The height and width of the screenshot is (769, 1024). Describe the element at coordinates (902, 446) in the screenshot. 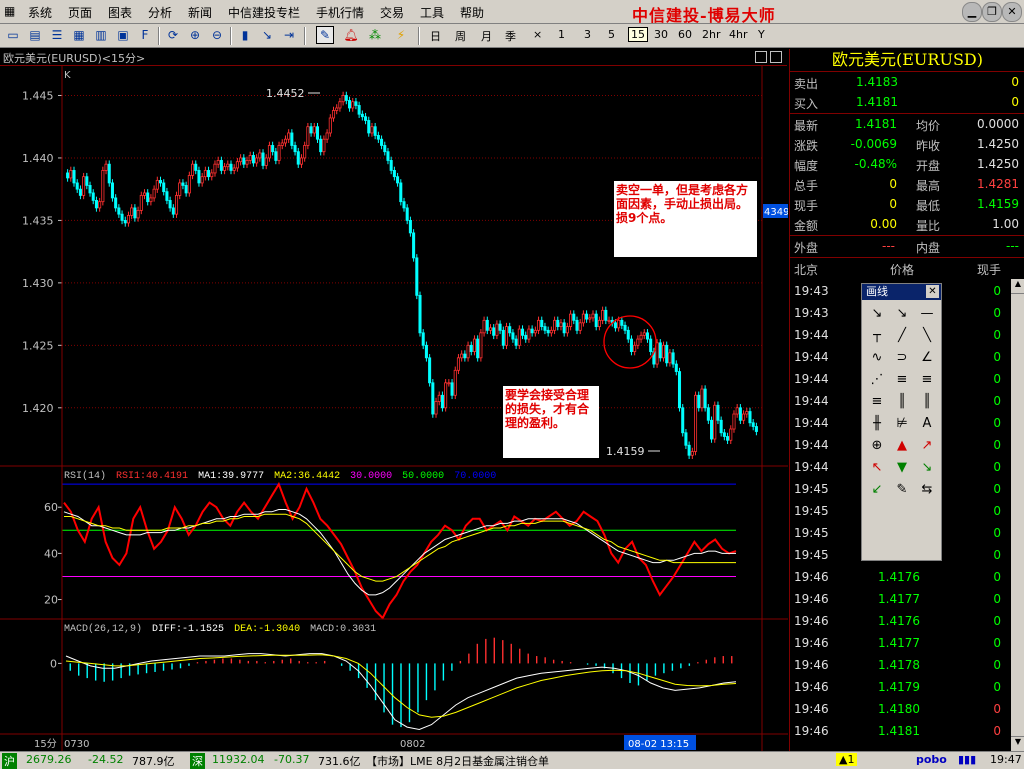

I see `drawing-tool-button: ▲` at that location.